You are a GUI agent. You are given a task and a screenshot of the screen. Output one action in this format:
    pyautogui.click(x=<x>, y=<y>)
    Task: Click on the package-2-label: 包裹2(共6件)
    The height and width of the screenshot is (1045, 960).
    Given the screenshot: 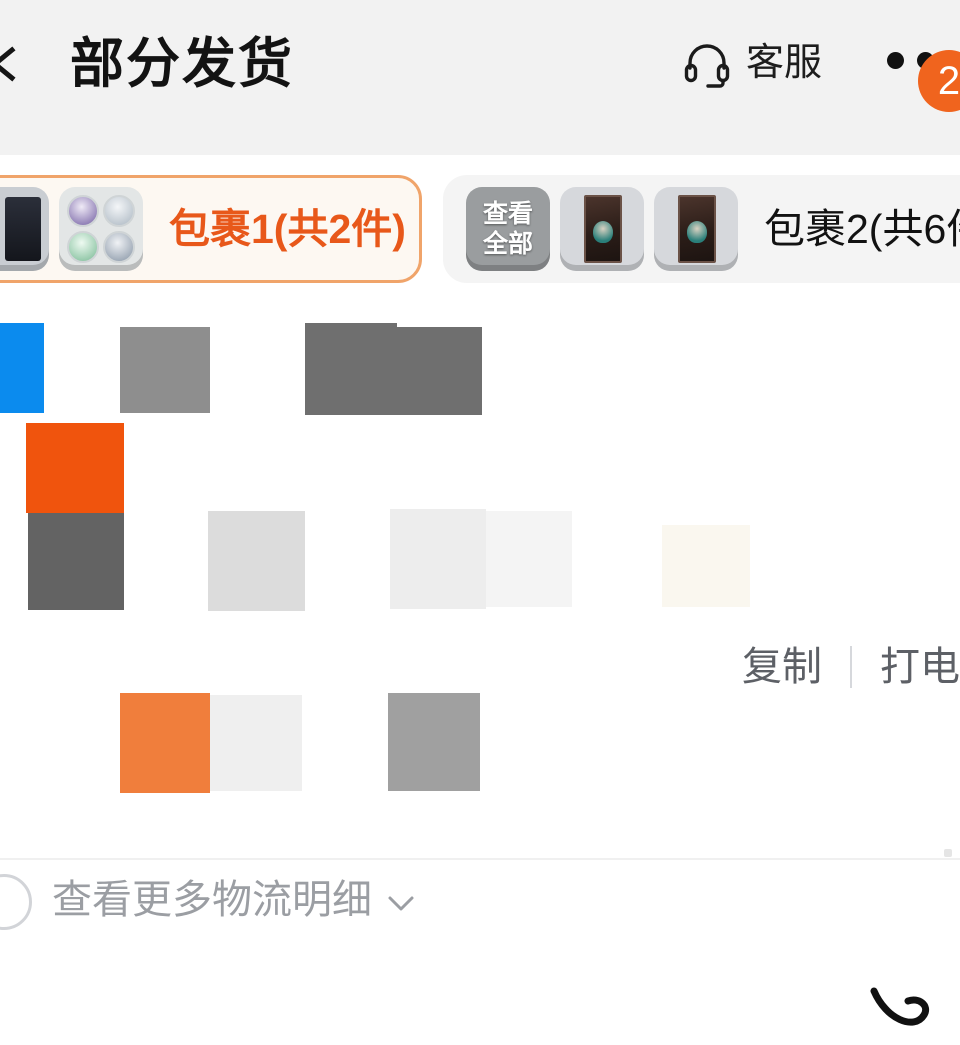 What is the action you would take?
    pyautogui.click(x=862, y=229)
    